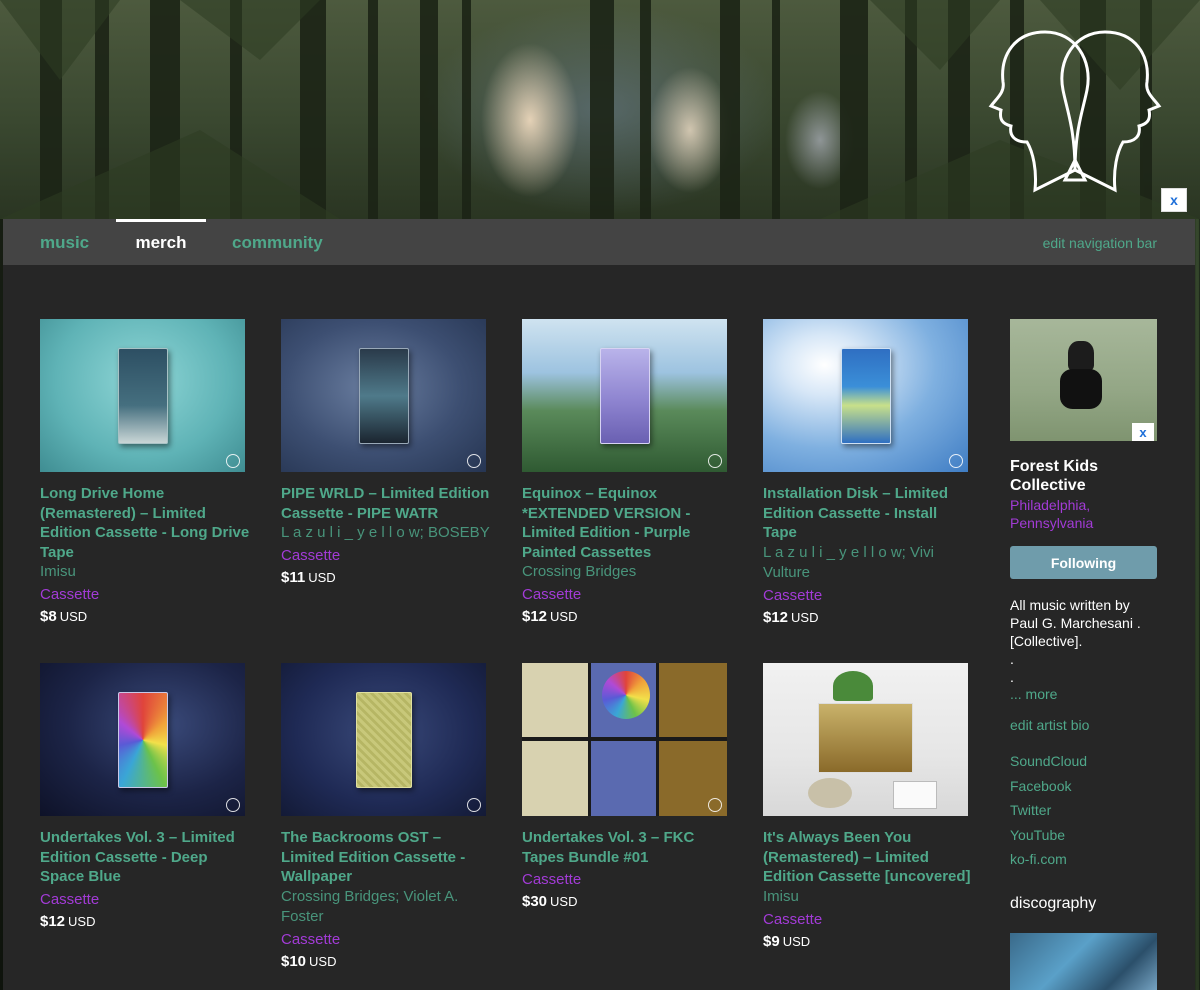  Describe the element at coordinates (386, 578) in the screenshot. I see `merch-item-price: $11 USD` at that location.